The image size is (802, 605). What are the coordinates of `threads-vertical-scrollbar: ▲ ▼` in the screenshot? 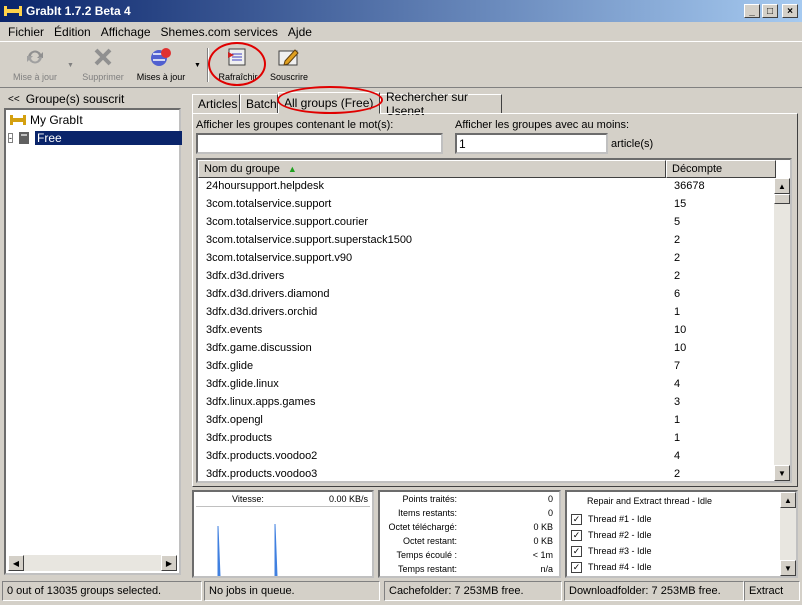 It's located at (788, 534).